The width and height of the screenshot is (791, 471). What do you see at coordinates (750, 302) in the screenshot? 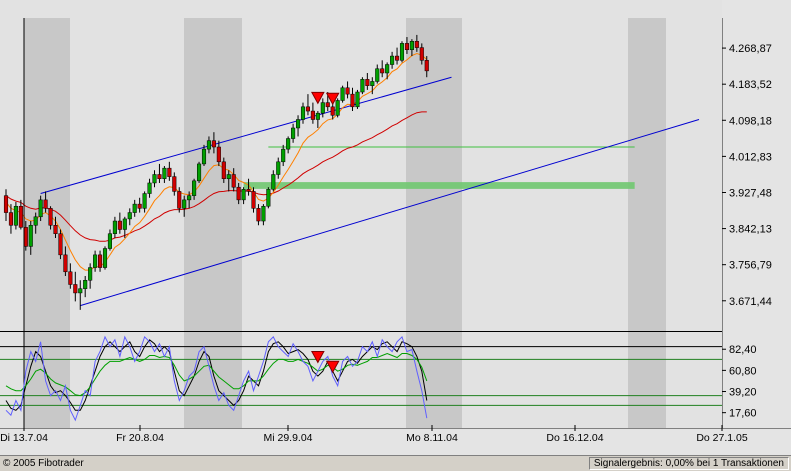
I see `price-y-tick-label: 3.671,44` at bounding box center [750, 302].